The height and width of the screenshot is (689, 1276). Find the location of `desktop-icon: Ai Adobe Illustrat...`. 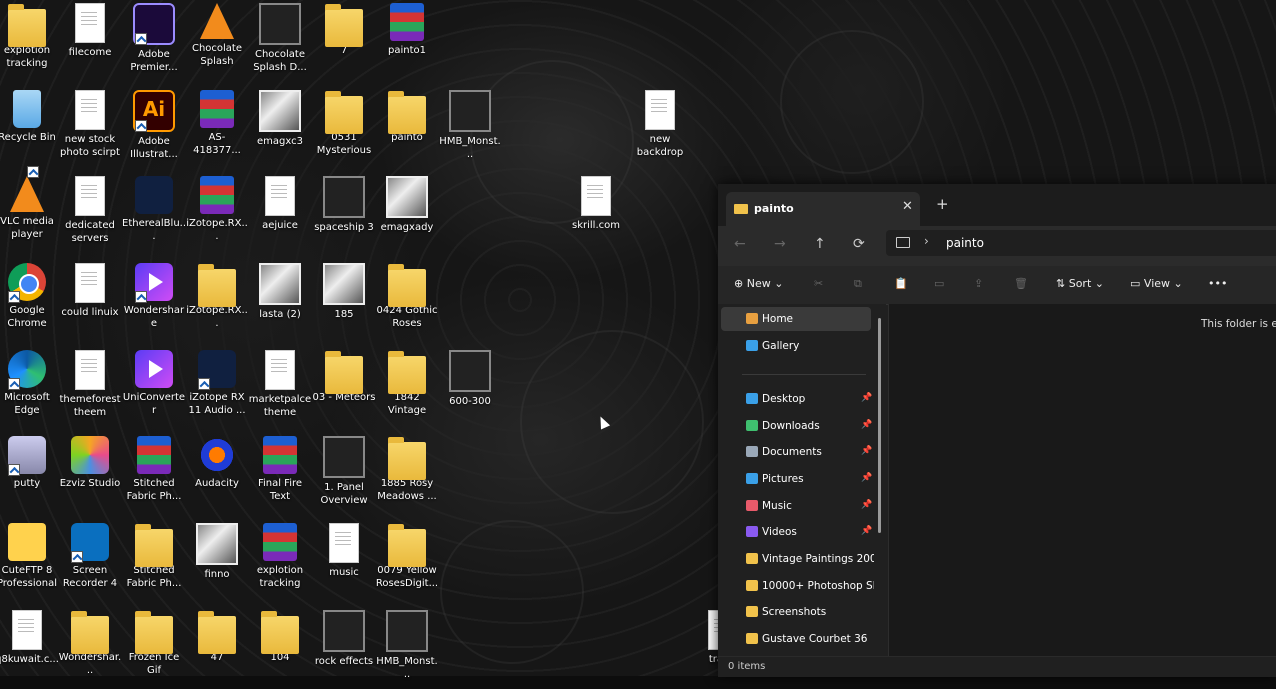

desktop-icon: Ai Adobe Illustrat... is located at coordinates (154, 128).